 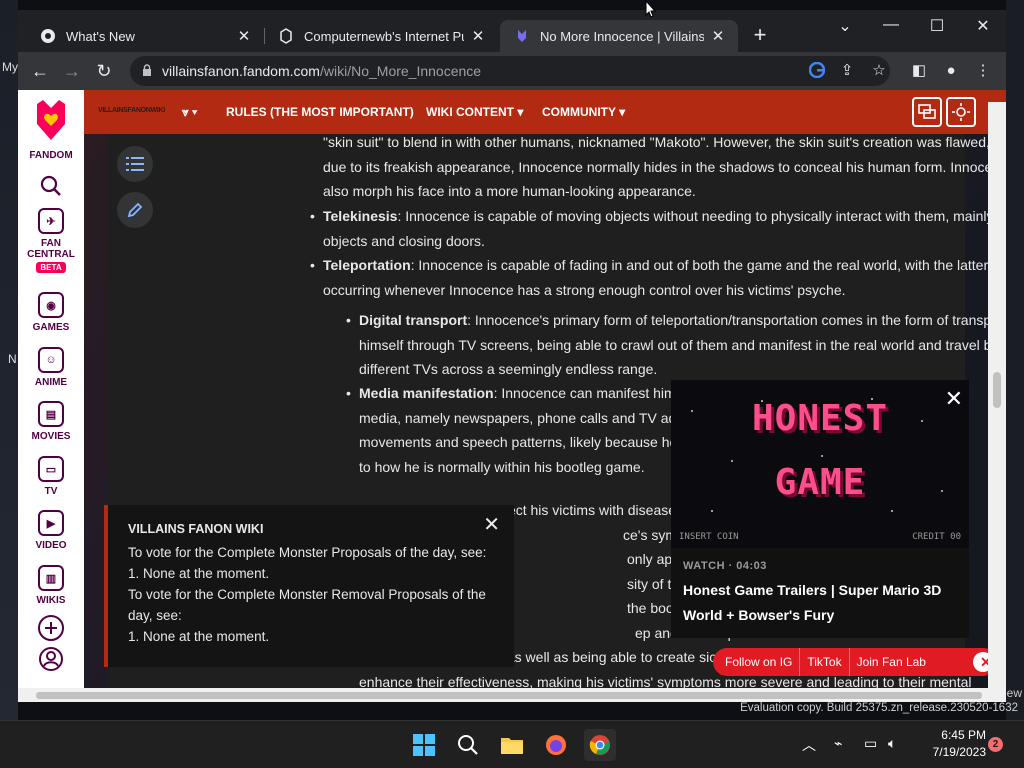 What do you see at coordinates (104, 71) in the screenshot?
I see `reload-button: ↻` at bounding box center [104, 71].